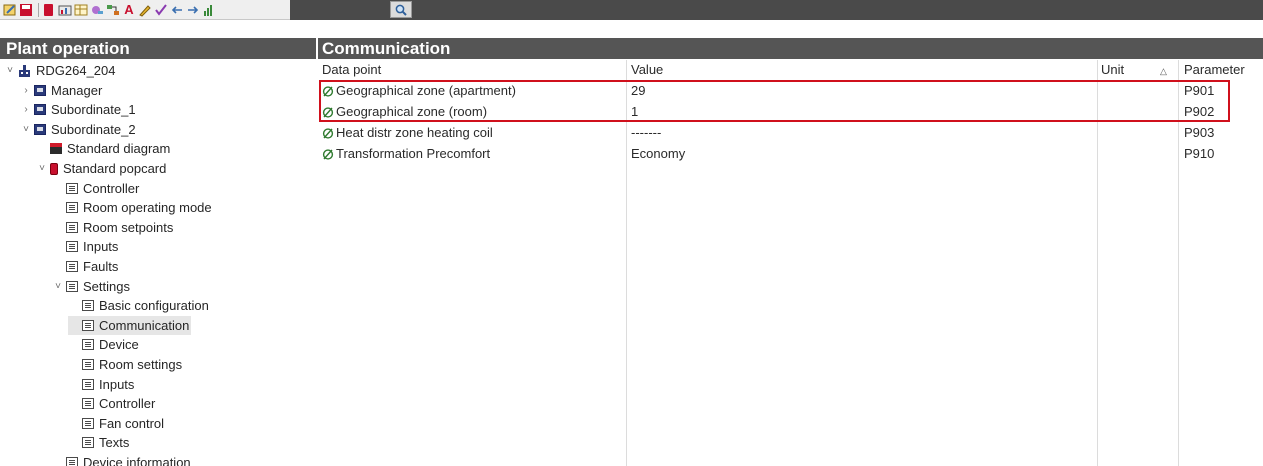 The height and width of the screenshot is (466, 1263). I want to click on data-point-label: Geographical zone (apartment), so click(426, 90).